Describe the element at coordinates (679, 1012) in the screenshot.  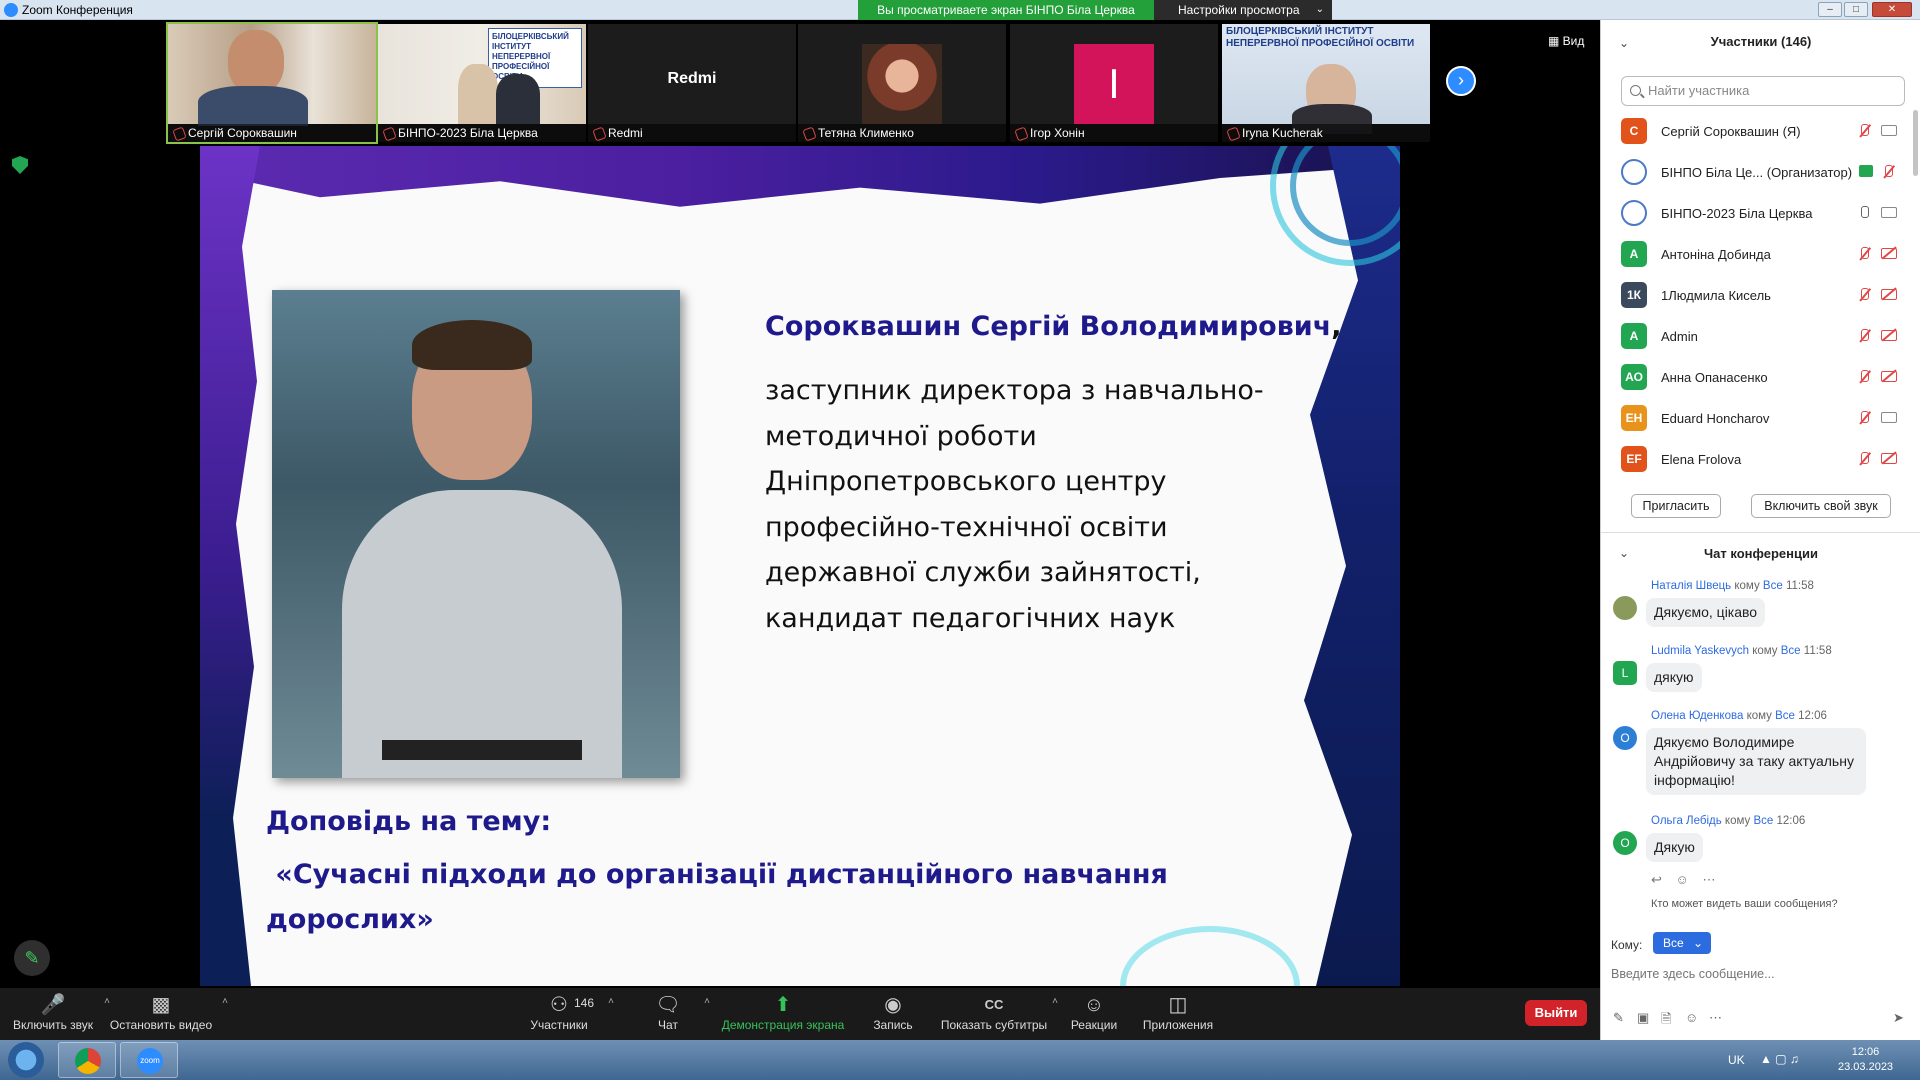
I see `chat-button: 🗨 Чат ˄` at that location.